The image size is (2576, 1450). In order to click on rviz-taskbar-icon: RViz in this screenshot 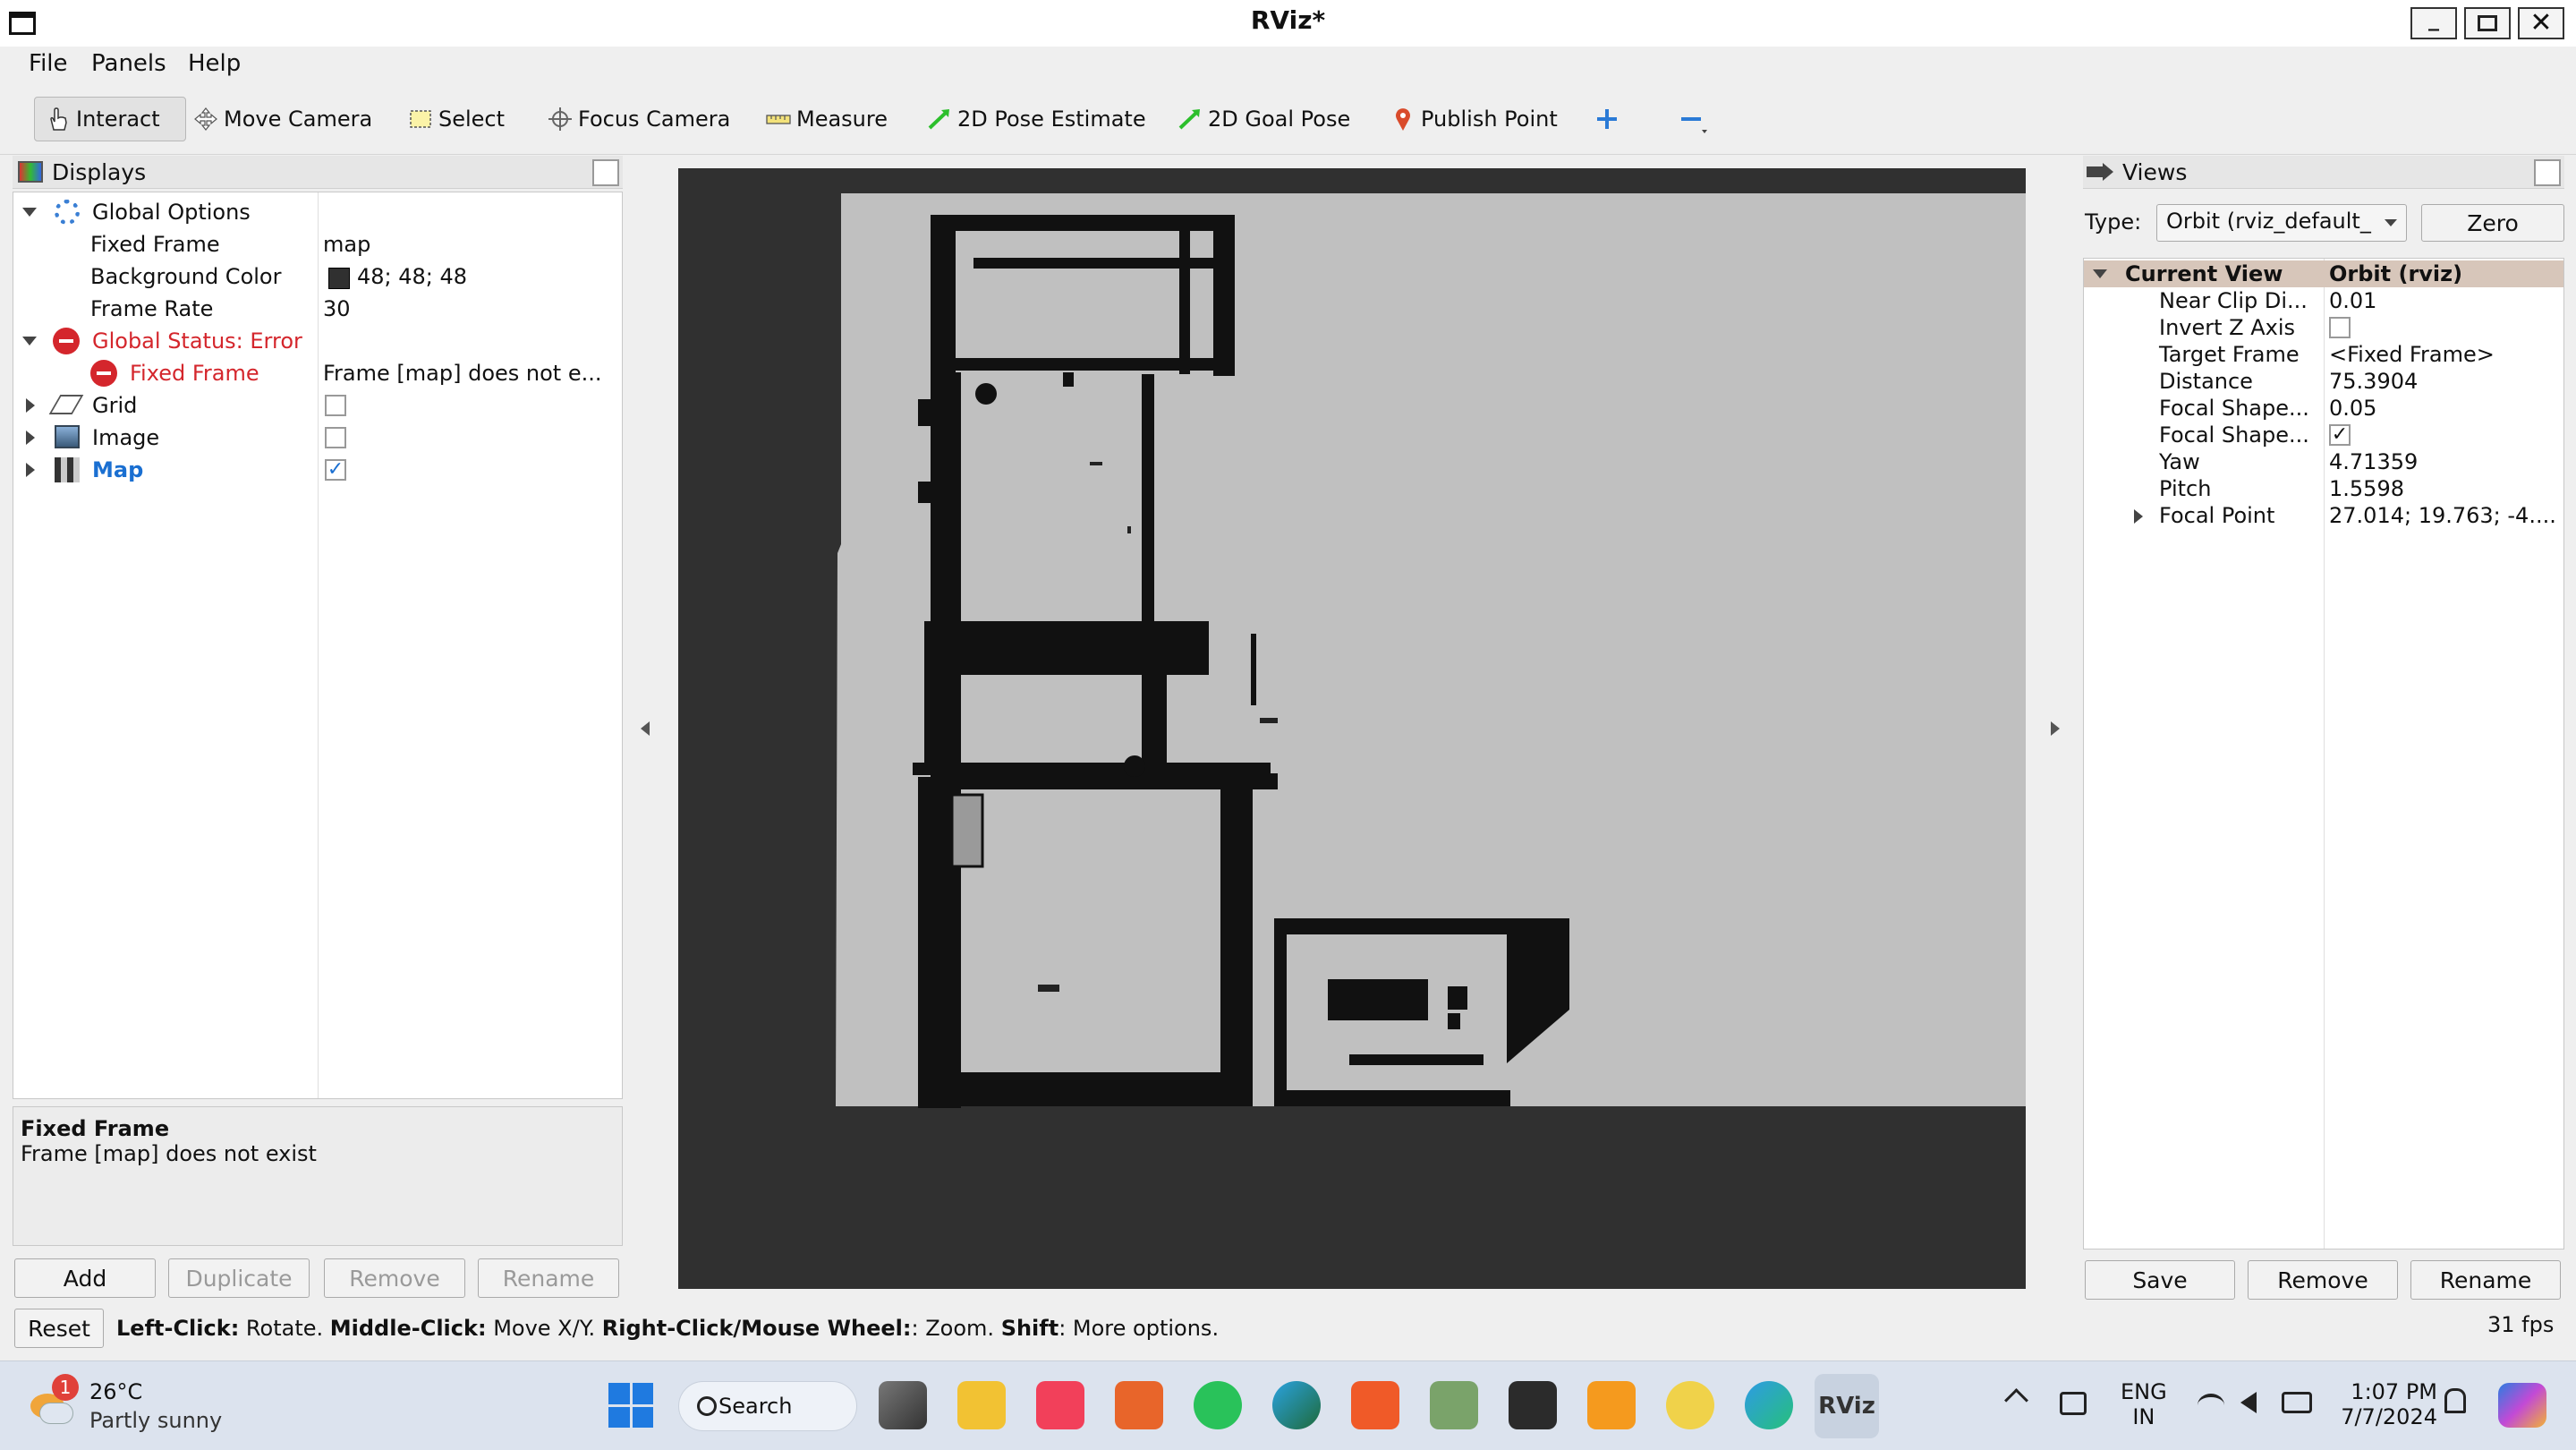, I will do `click(1847, 1406)`.